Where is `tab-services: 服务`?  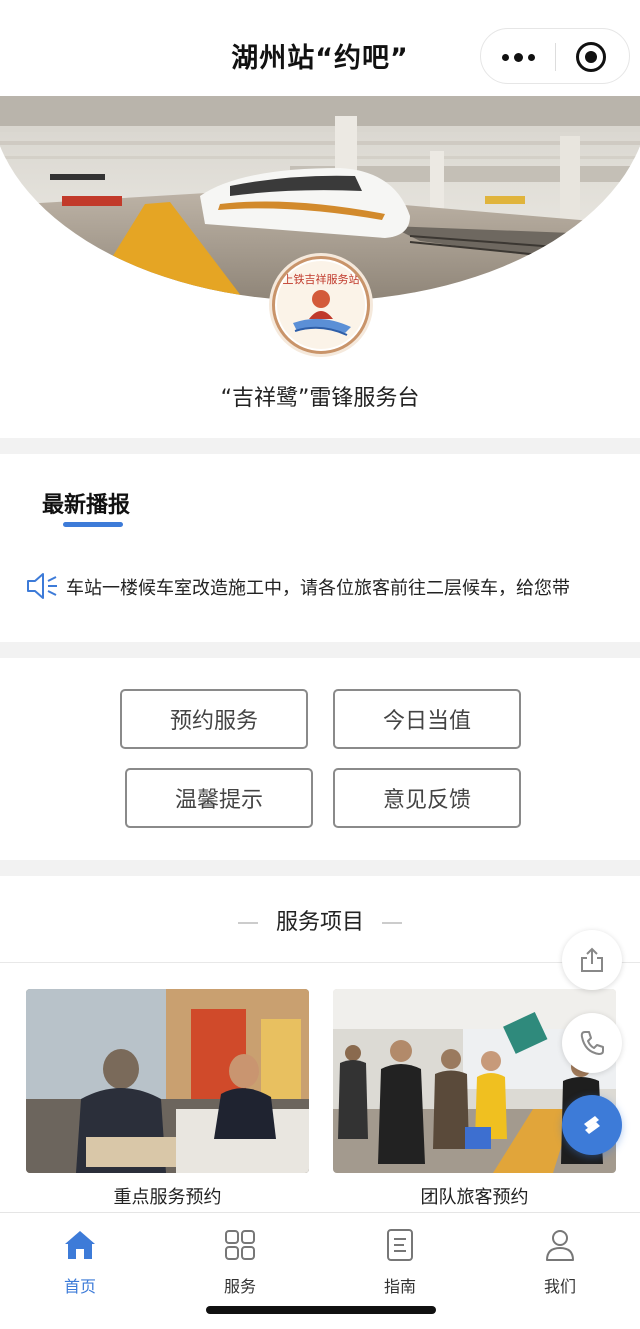
tab-services: 服务 is located at coordinates (240, 1263).